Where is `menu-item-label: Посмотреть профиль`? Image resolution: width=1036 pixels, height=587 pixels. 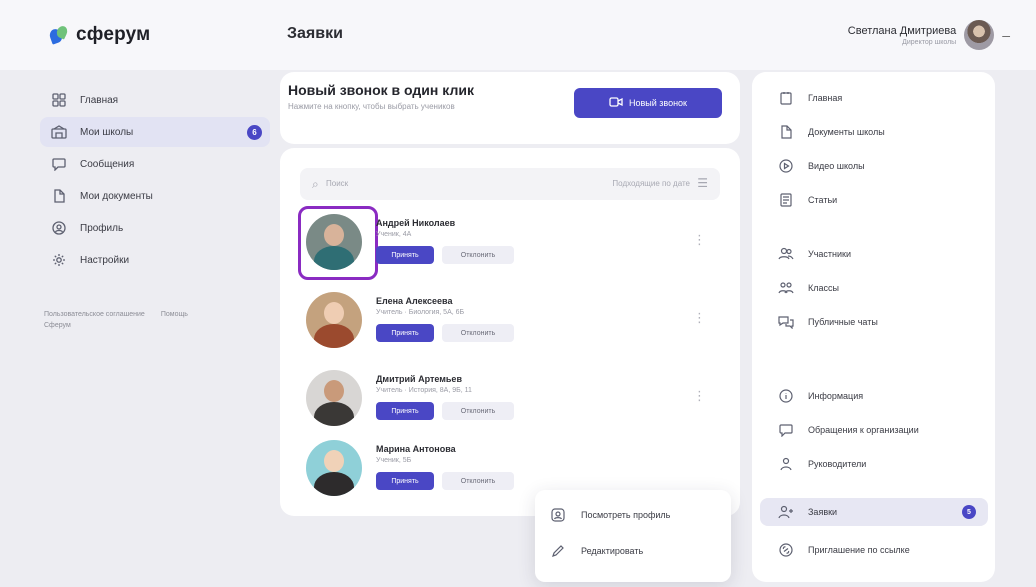
menu-item-label: Посмотреть профиль is located at coordinates (626, 515).